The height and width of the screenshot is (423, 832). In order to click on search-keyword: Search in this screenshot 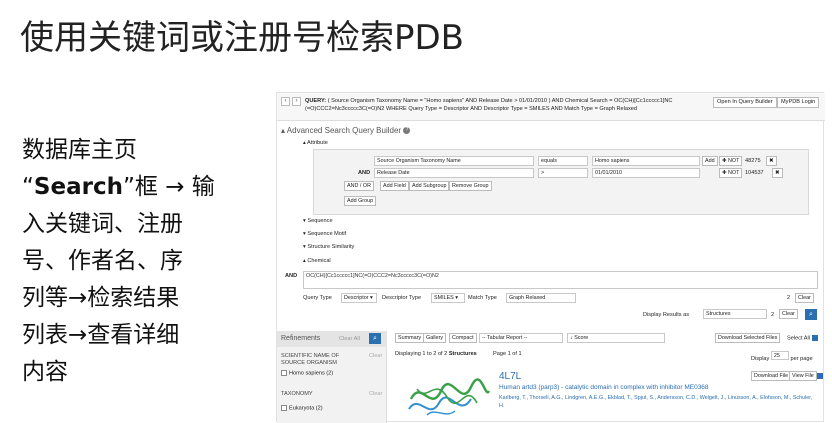, I will do `click(78, 187)`.